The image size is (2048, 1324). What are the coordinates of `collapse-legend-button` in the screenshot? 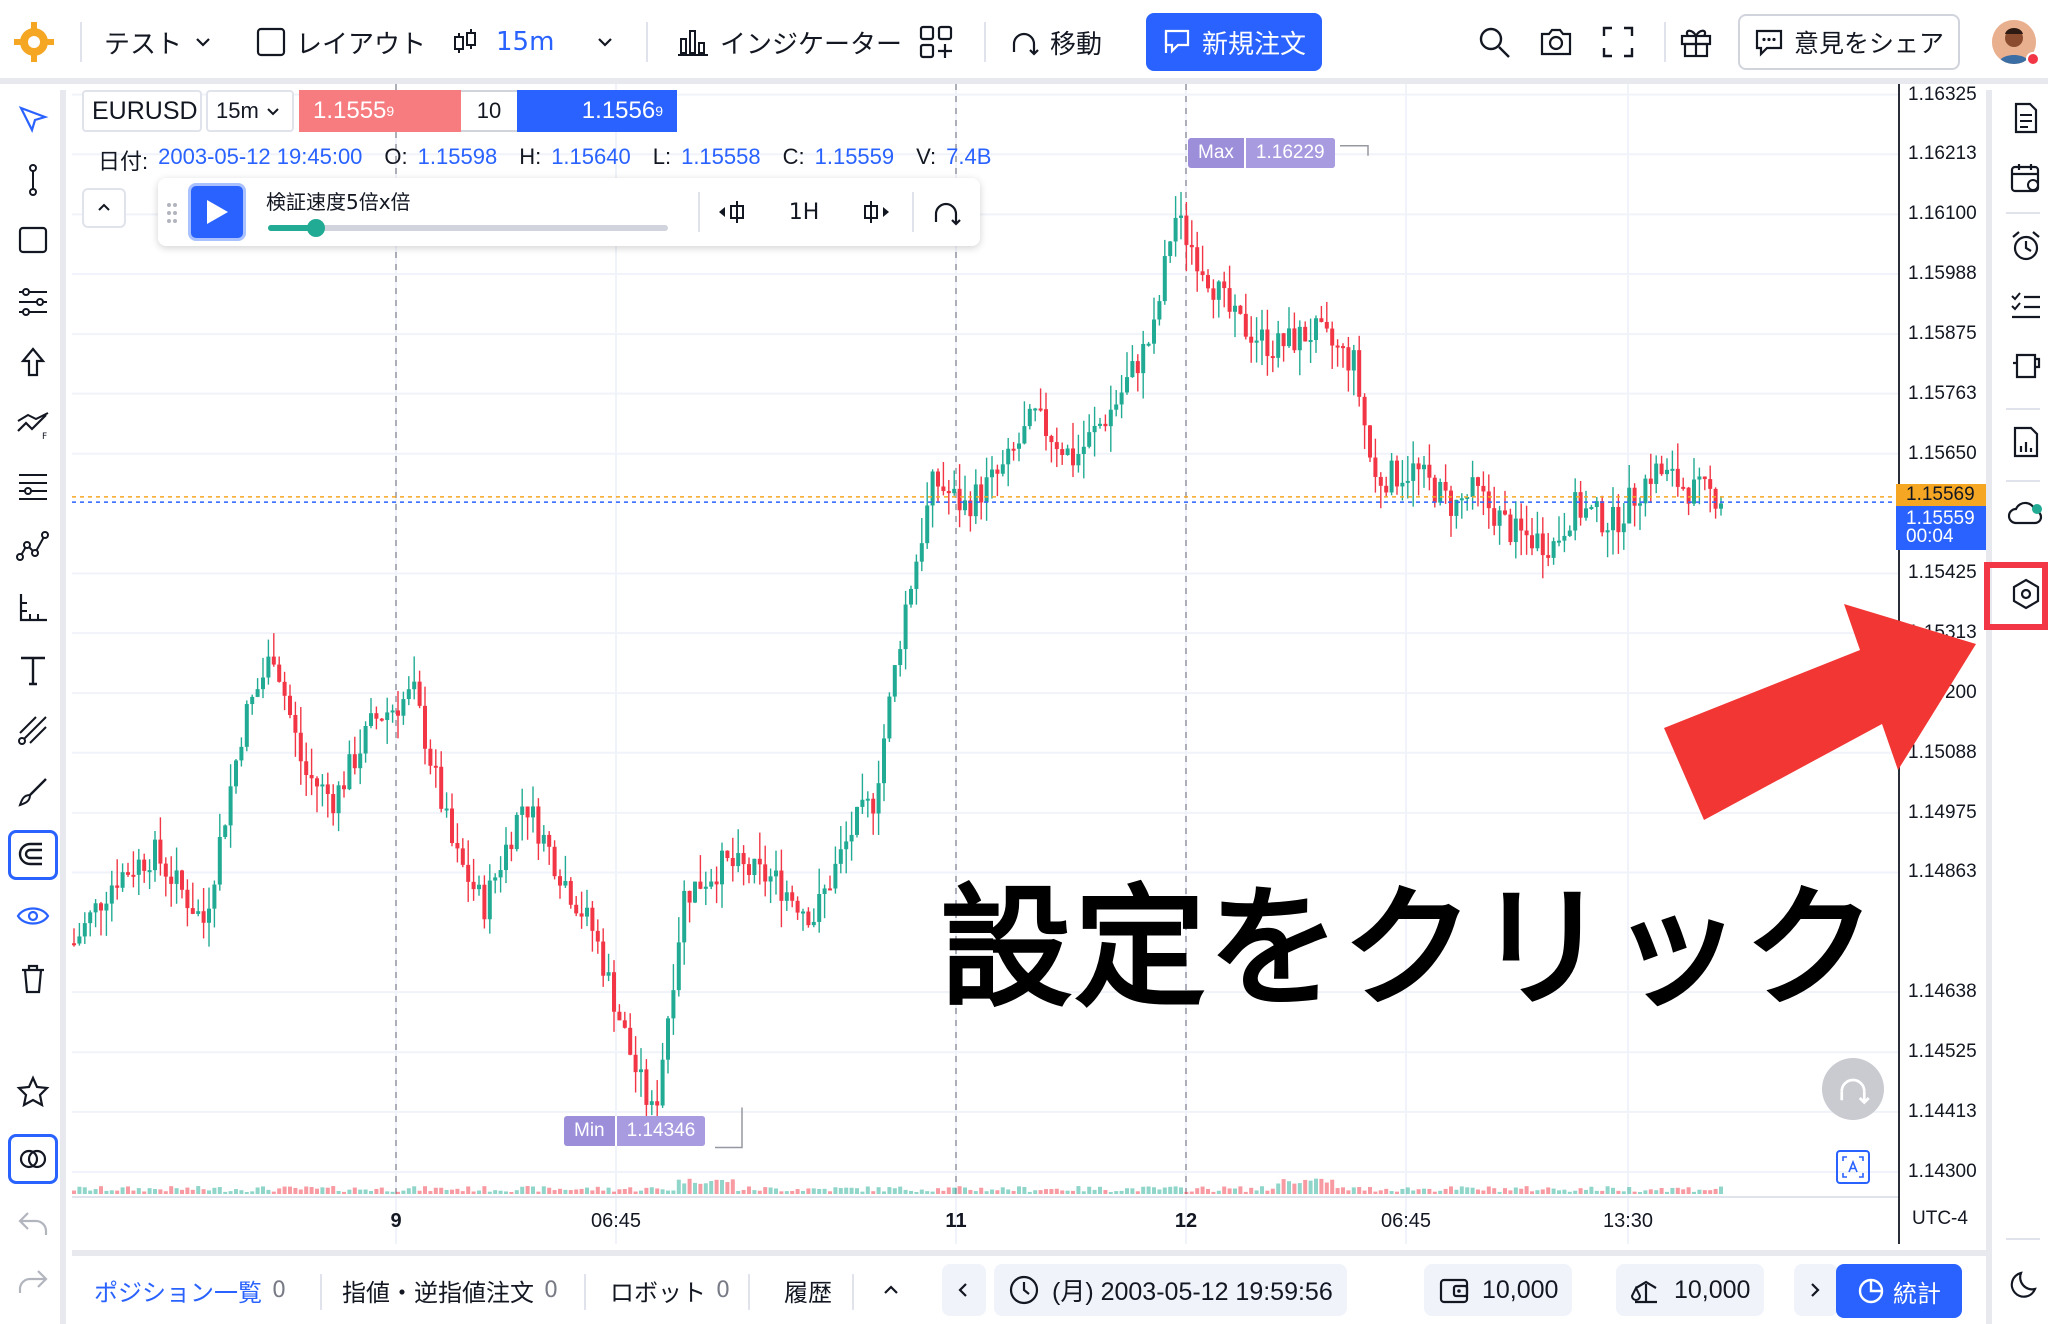 It's located at (104, 208).